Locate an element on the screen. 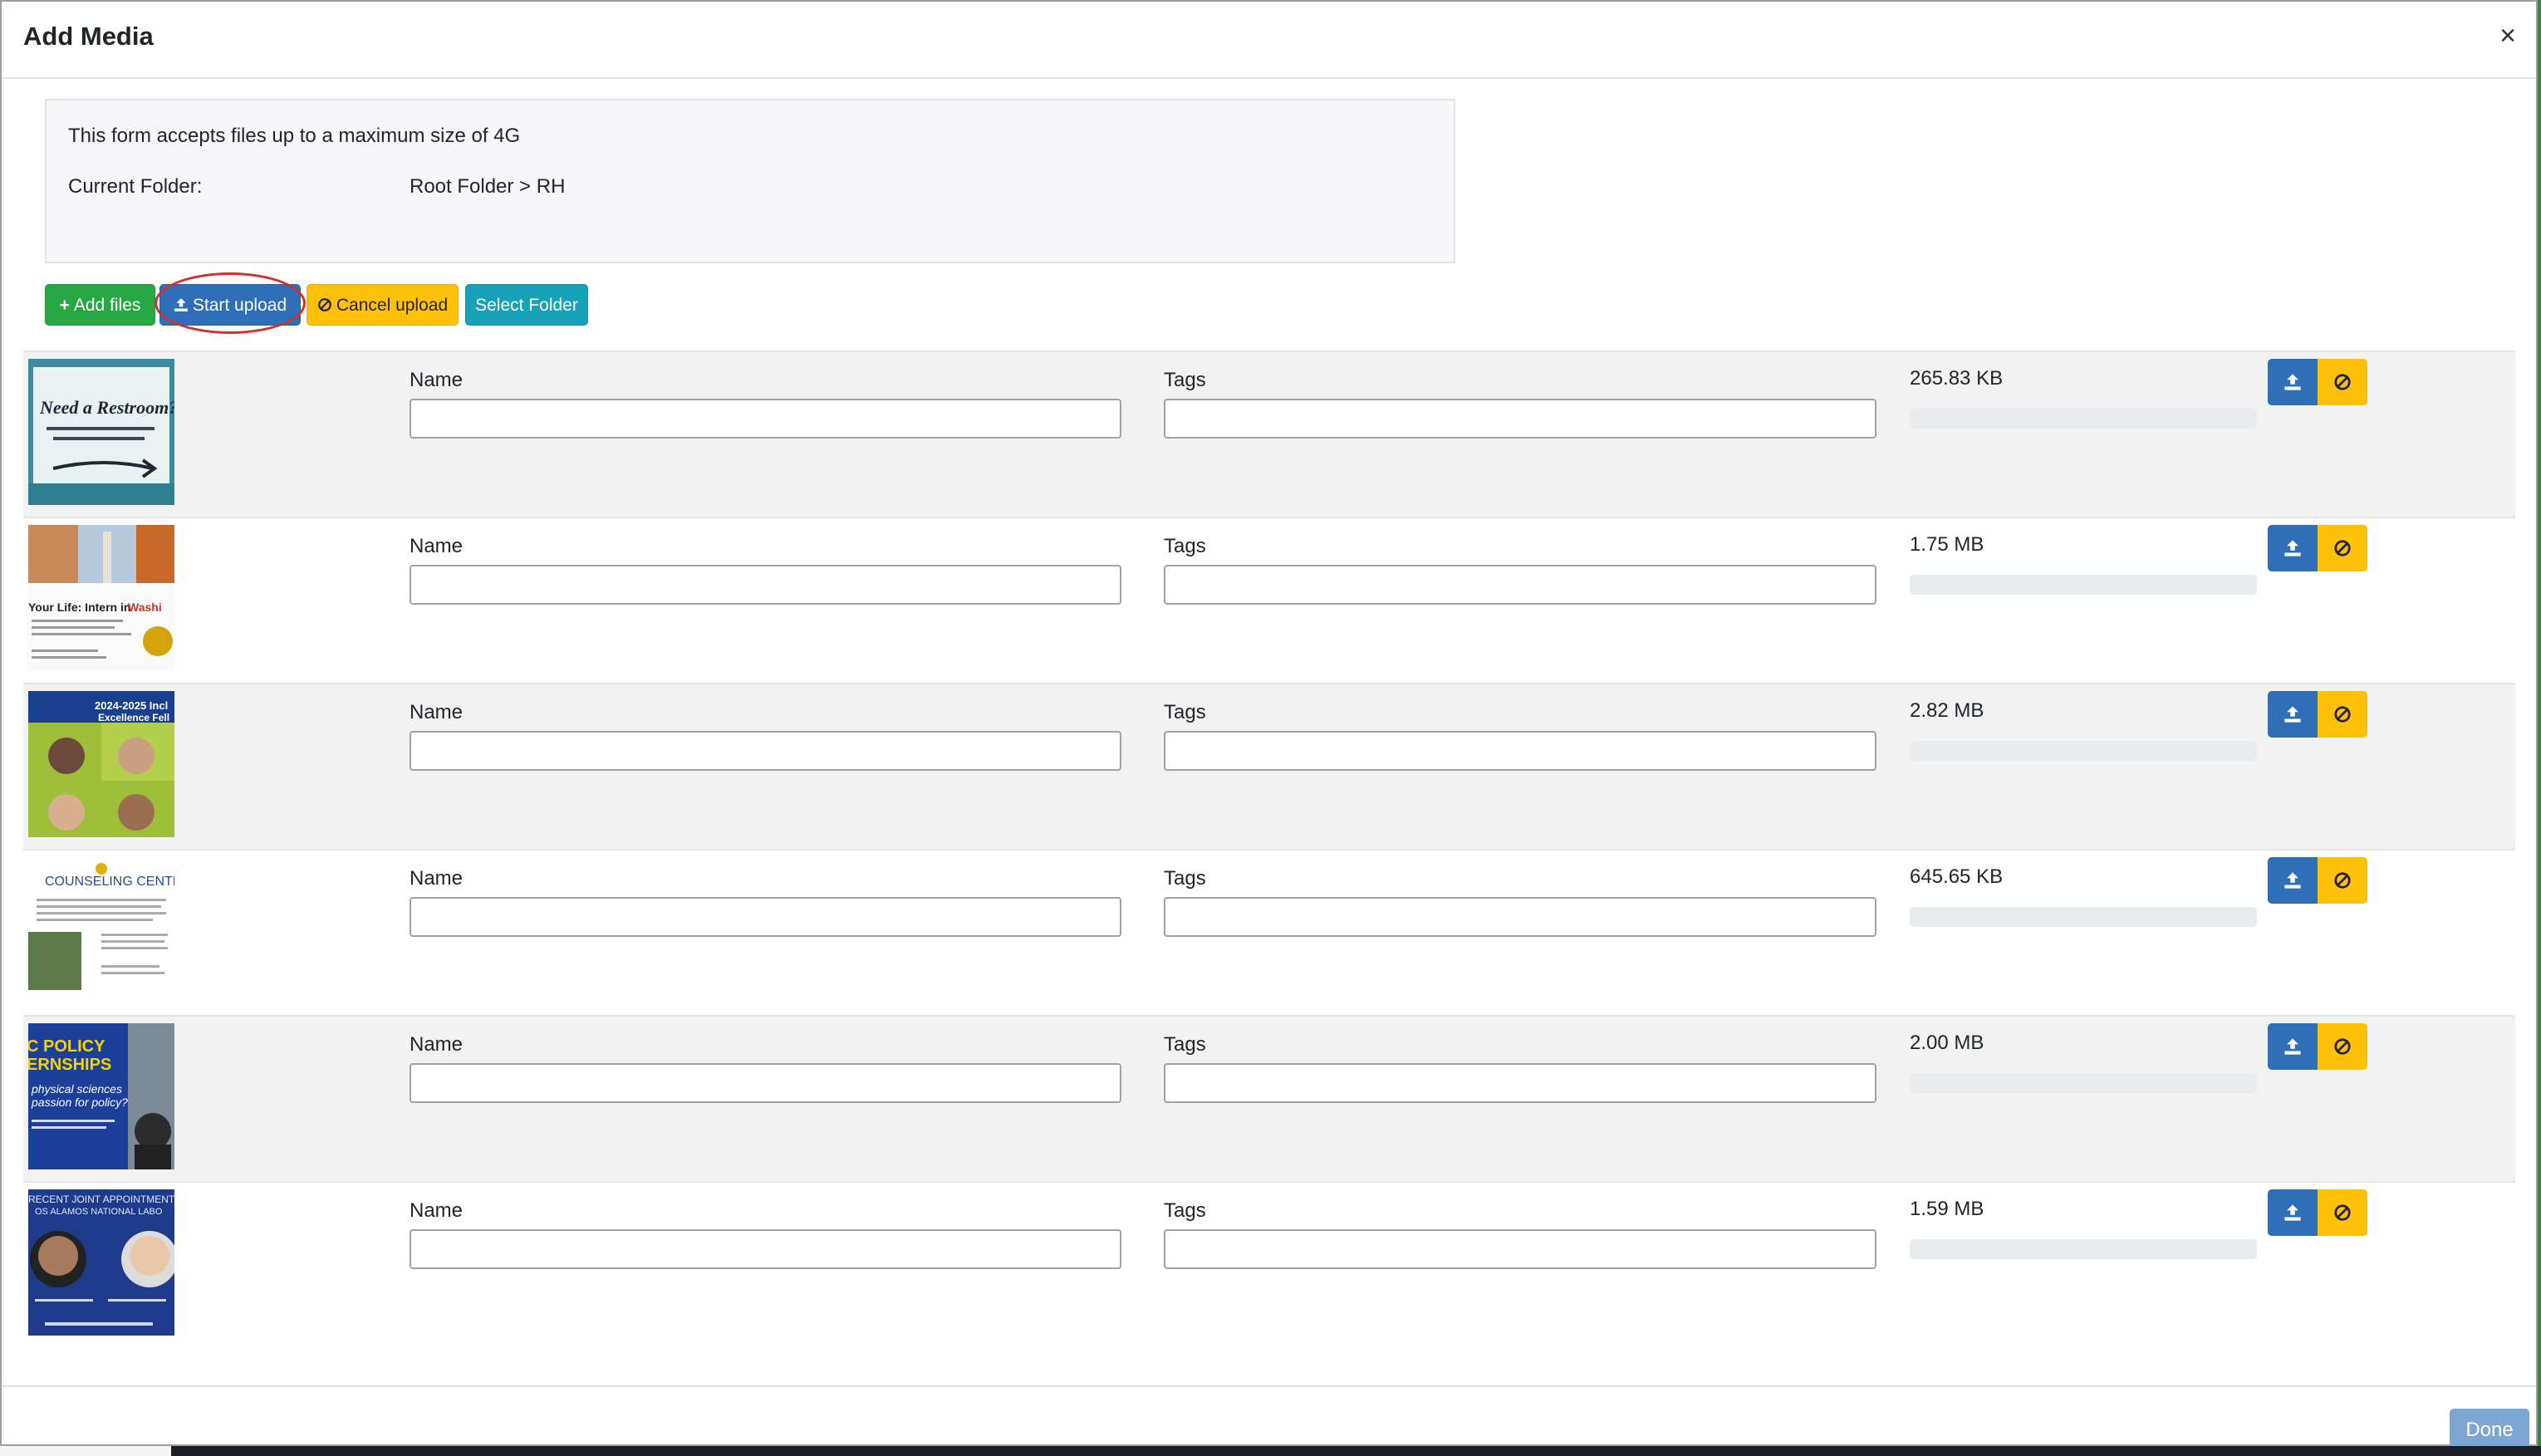 Image resolution: width=2541 pixels, height=1456 pixels. svg-text: OS ALAMOS NATIONAL LABO is located at coordinates (99, 1212).